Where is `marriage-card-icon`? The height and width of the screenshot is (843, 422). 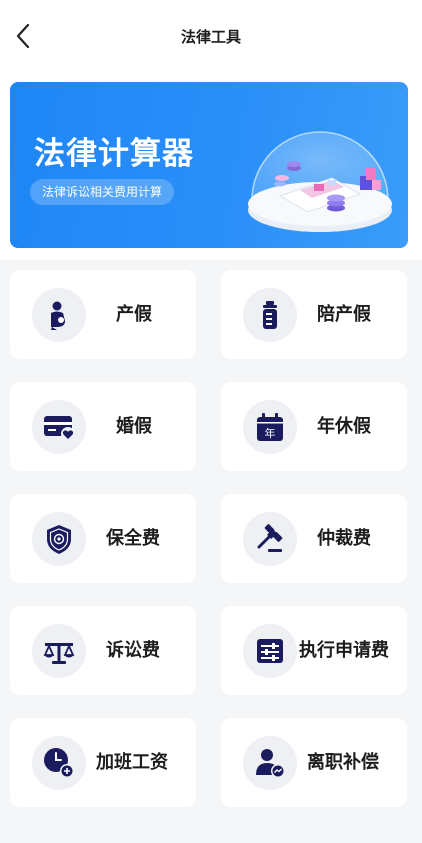
marriage-card-icon is located at coordinates (59, 428).